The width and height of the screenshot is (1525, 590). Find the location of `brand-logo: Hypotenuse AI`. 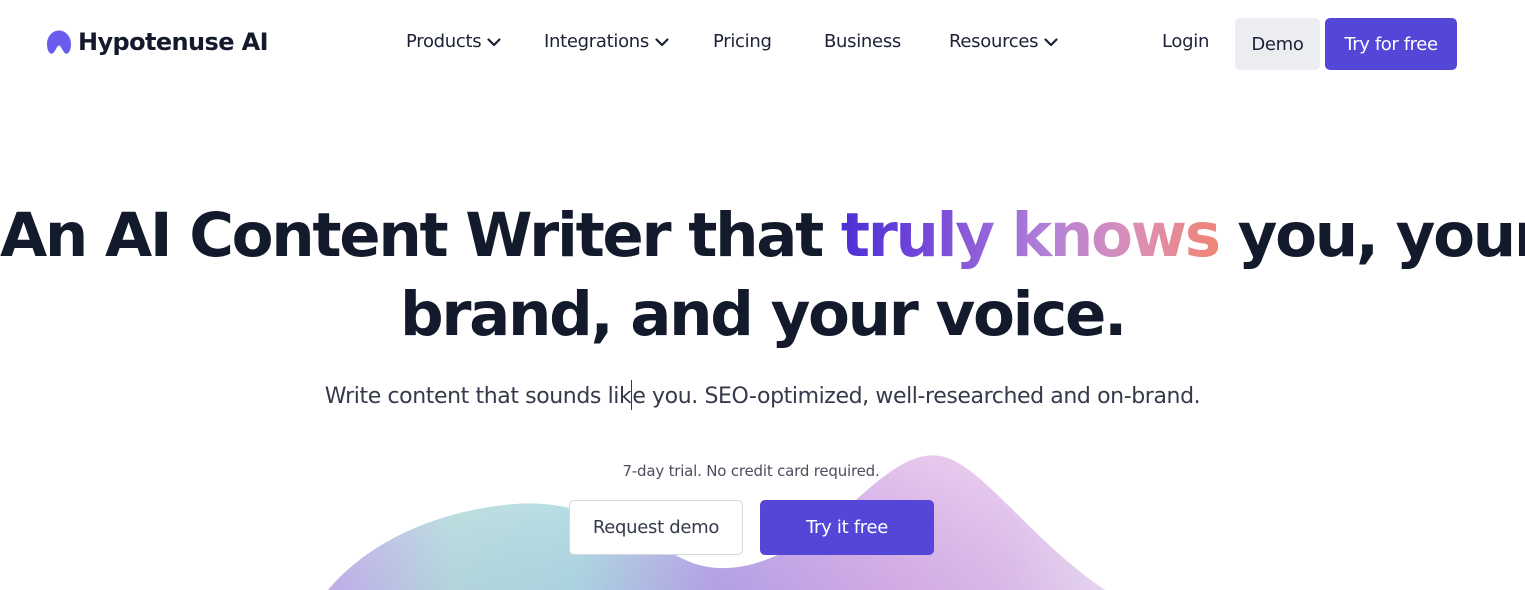

brand-logo: Hypotenuse AI is located at coordinates (157, 42).